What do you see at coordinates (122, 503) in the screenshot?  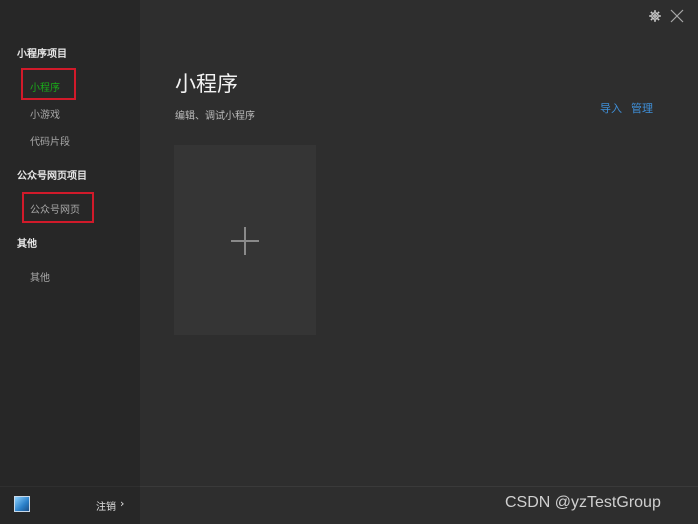 I see `chevron-right-icon: ›` at bounding box center [122, 503].